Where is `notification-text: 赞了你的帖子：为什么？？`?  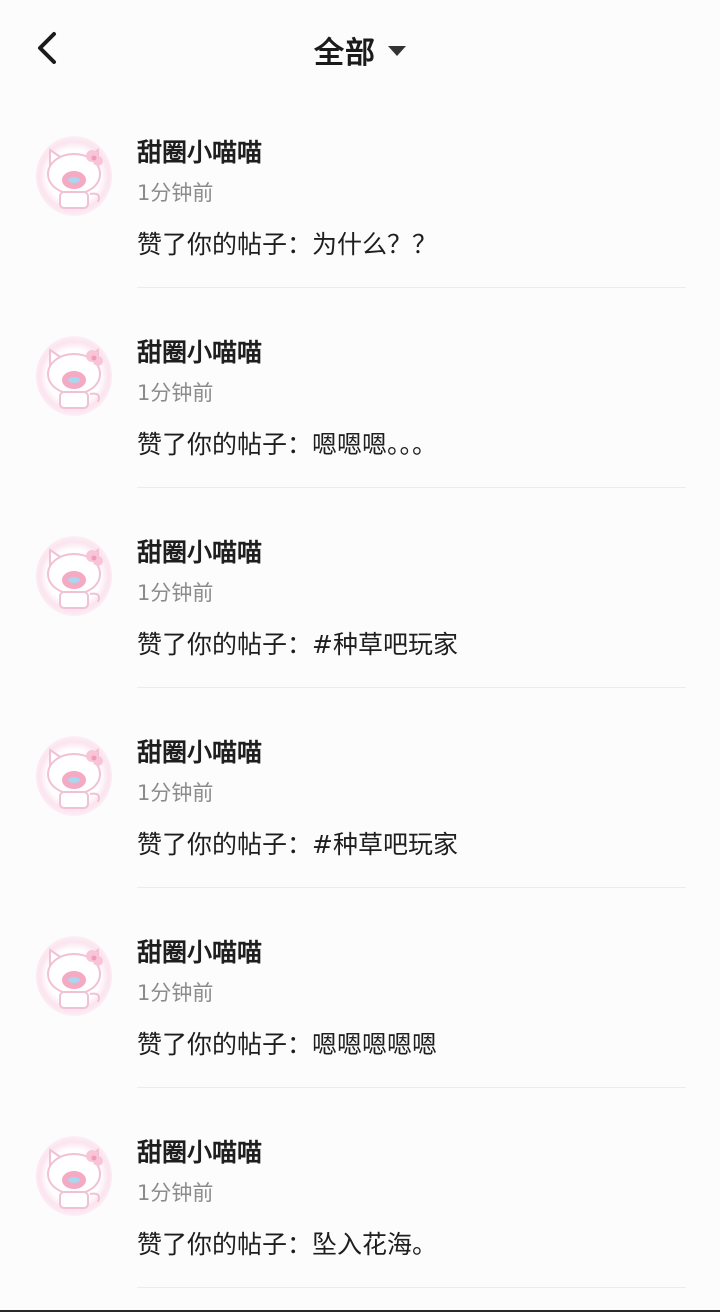
notification-text: 赞了你的帖子：为什么？？ is located at coordinates (287, 245).